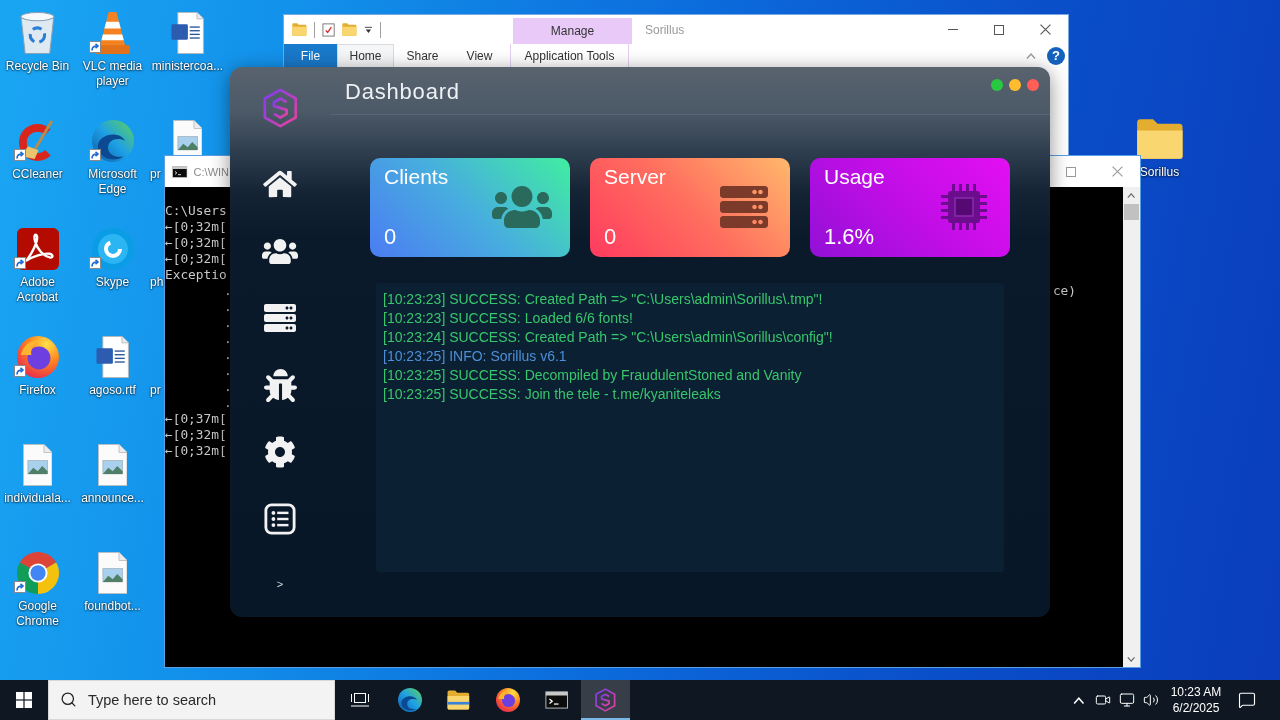  Describe the element at coordinates (37, 614) in the screenshot. I see `icon-label: Google Chrome` at that location.